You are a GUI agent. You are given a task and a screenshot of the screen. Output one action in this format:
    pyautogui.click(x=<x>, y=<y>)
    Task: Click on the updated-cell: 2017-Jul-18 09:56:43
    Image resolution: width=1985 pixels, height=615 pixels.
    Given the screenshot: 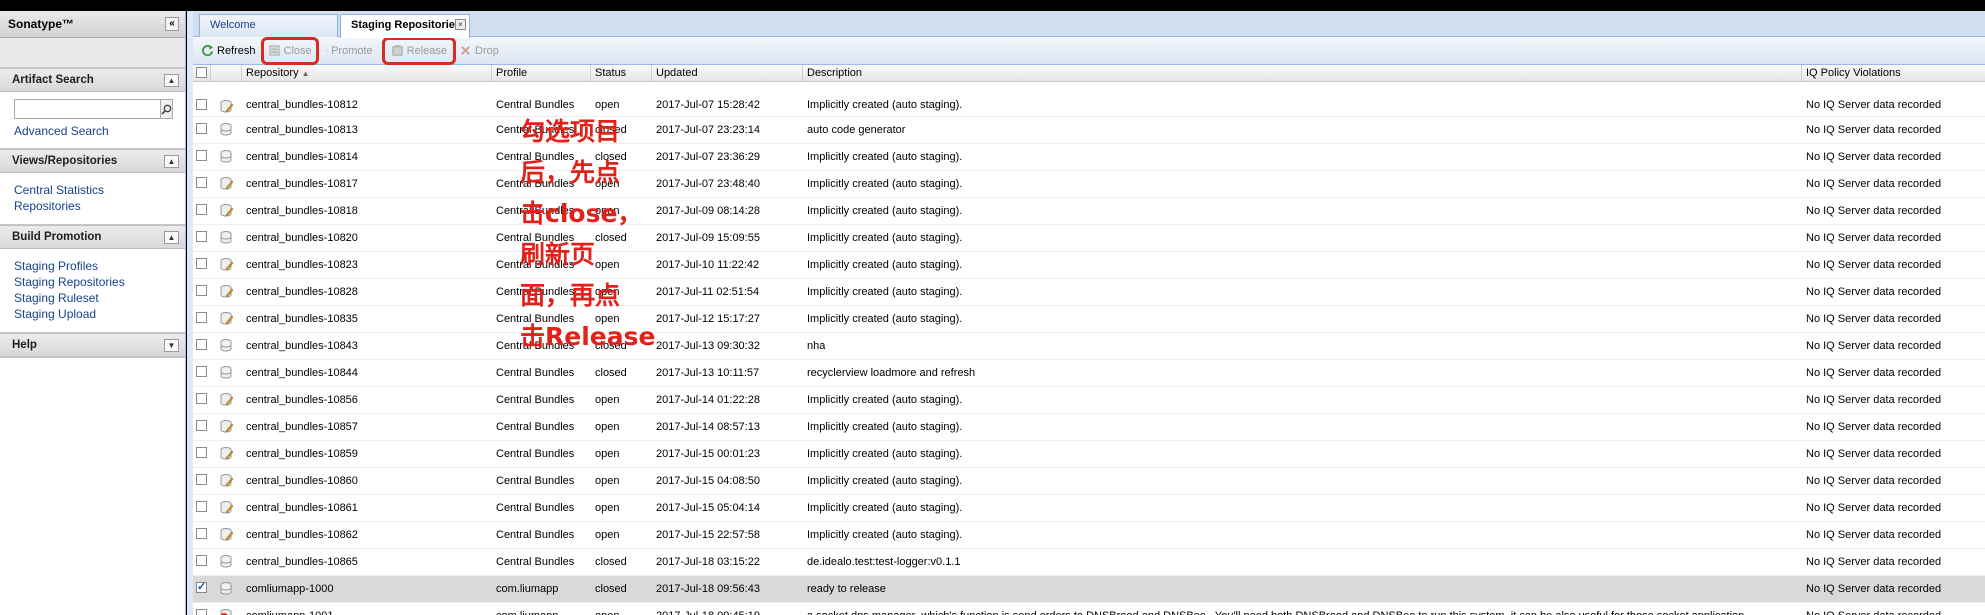 What is the action you would take?
    pyautogui.click(x=708, y=589)
    